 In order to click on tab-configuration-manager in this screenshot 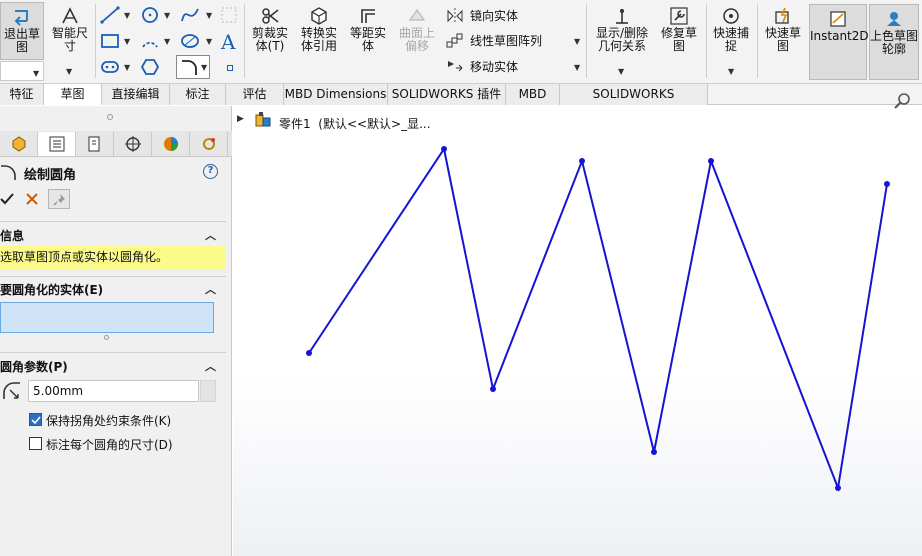, I will do `click(95, 144)`.